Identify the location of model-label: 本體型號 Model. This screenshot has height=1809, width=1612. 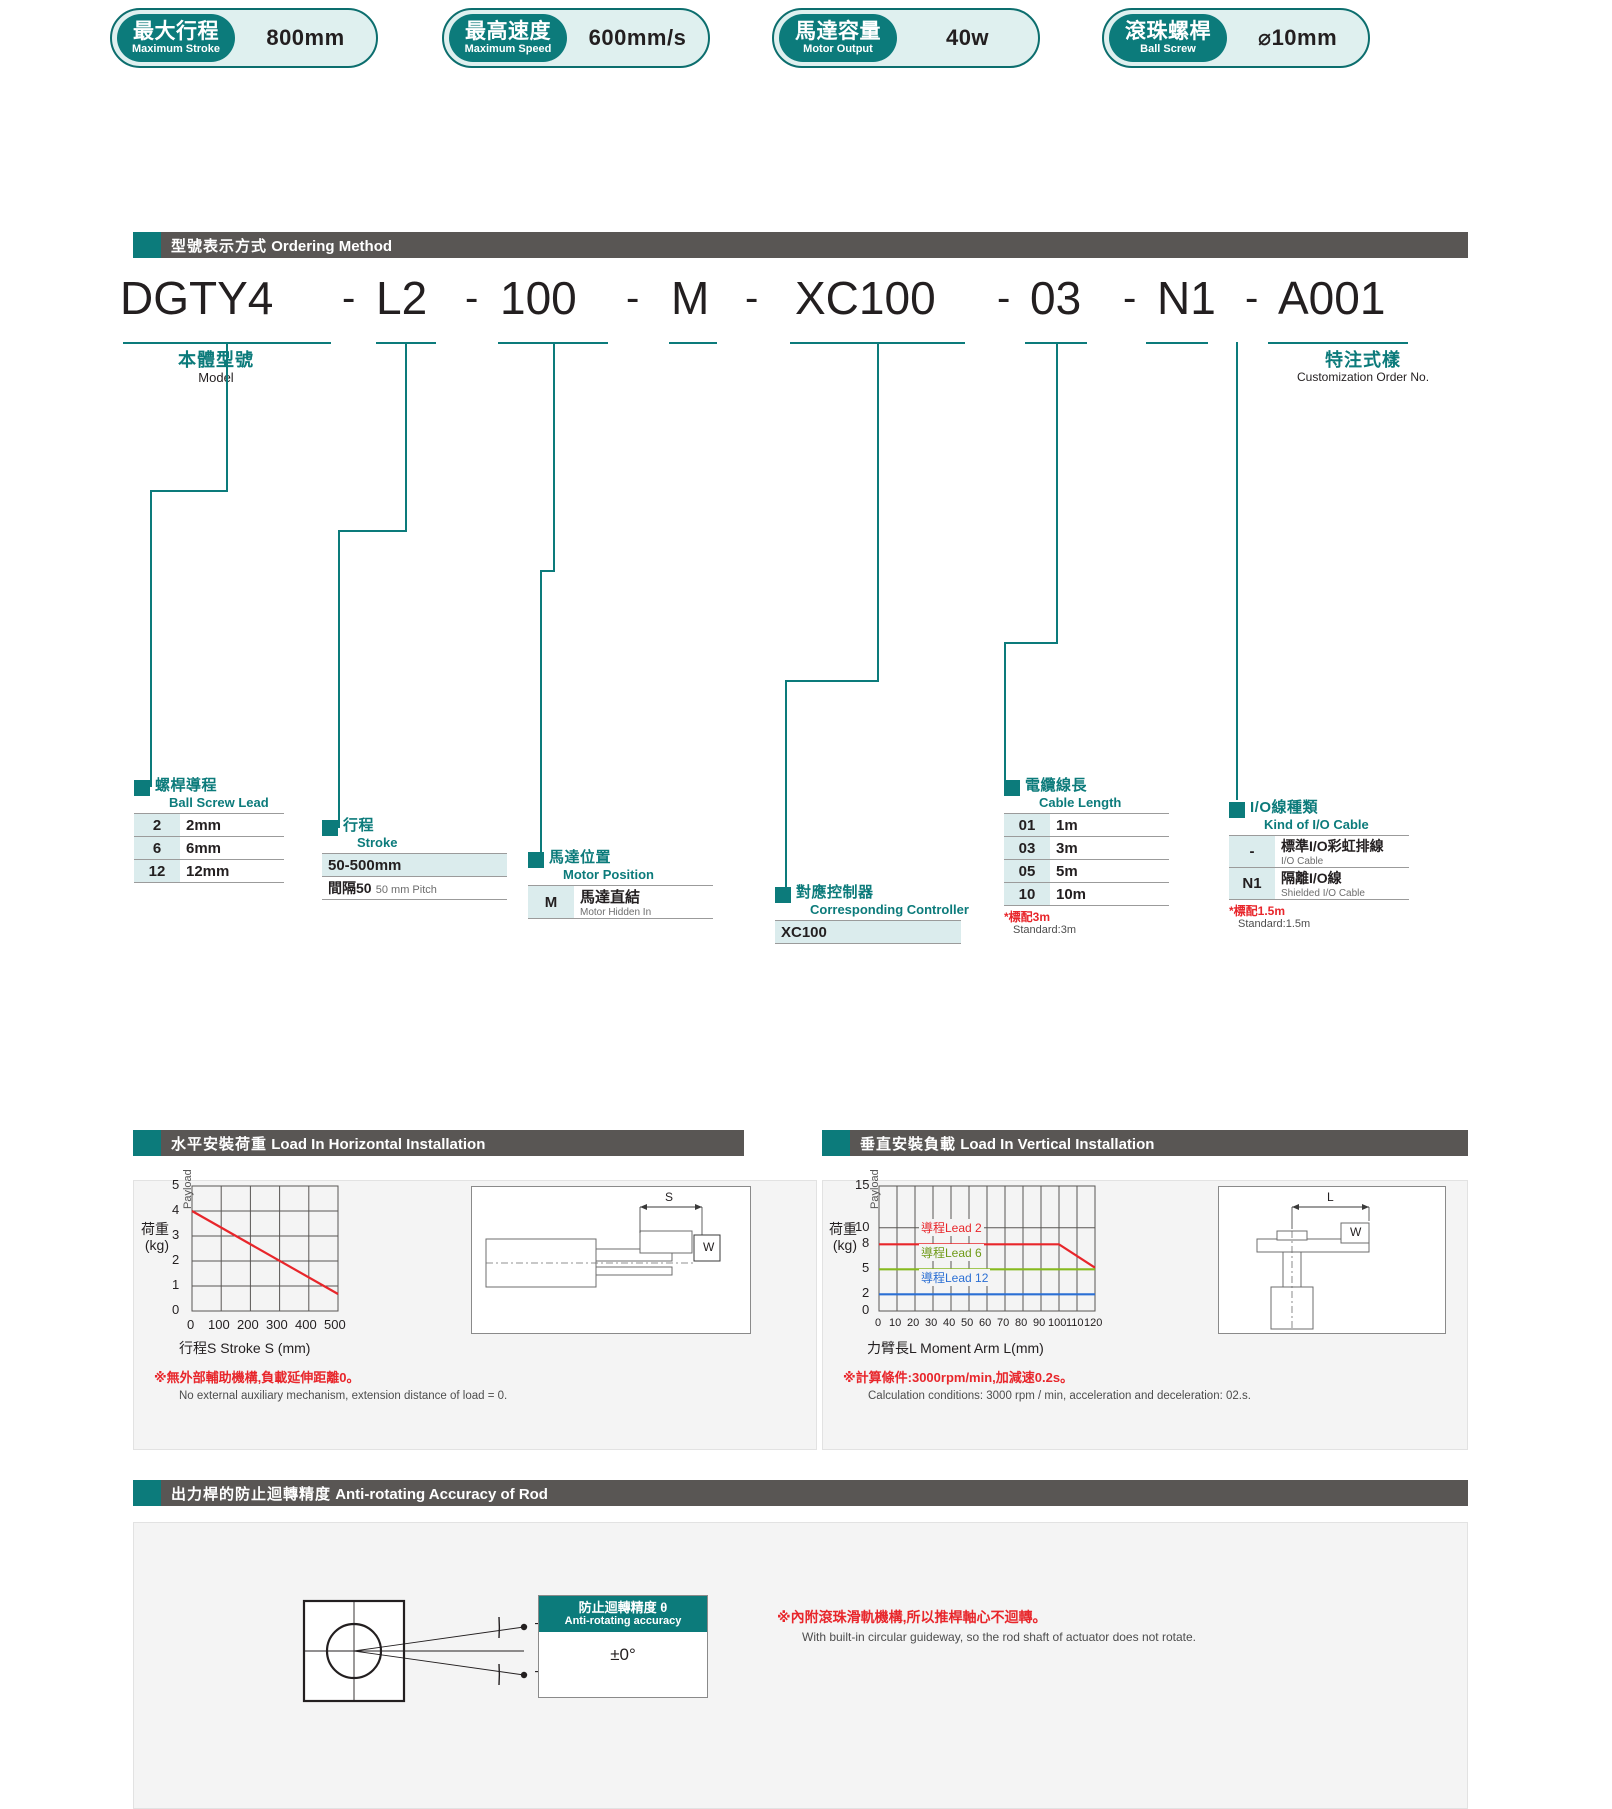
(216, 367).